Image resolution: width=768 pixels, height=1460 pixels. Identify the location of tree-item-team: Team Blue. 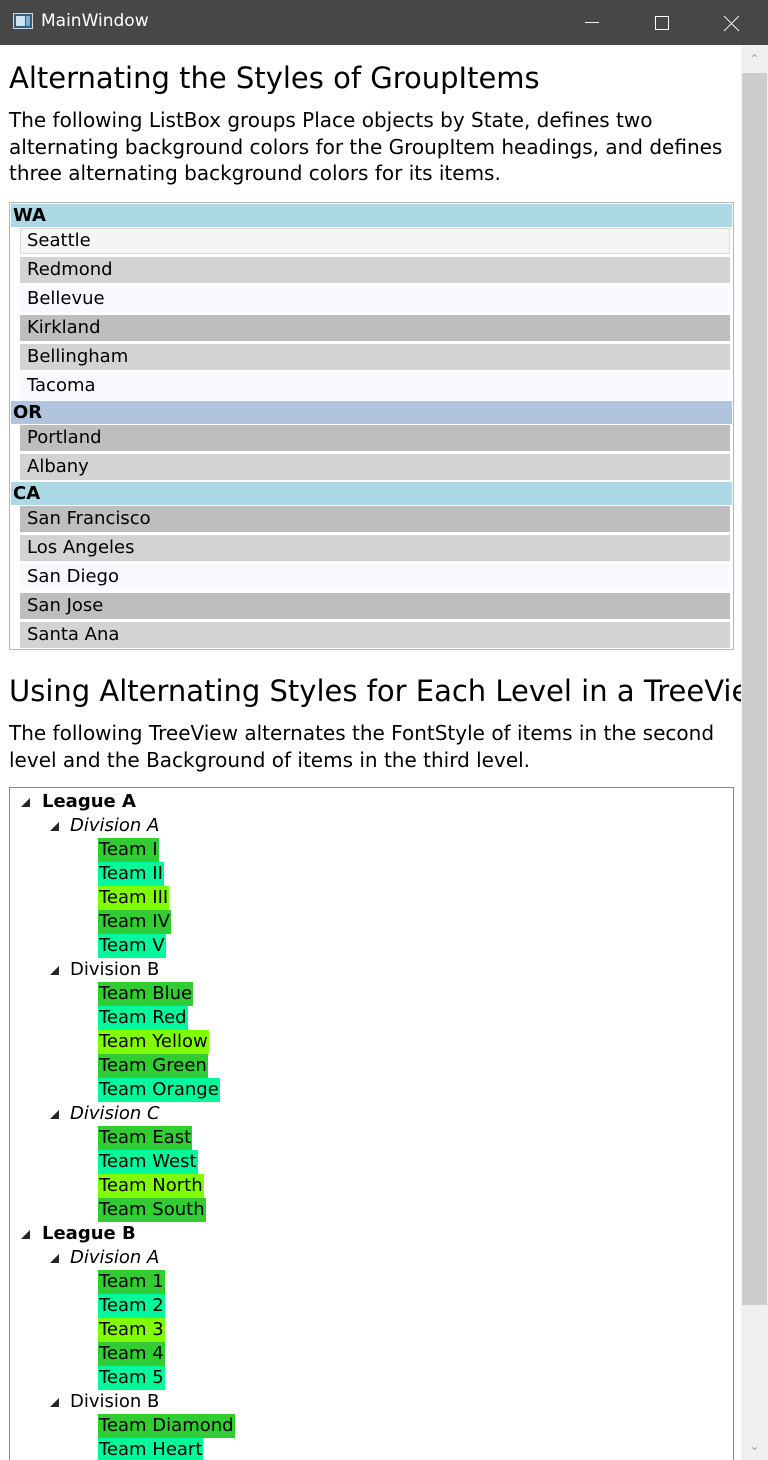
(146, 994).